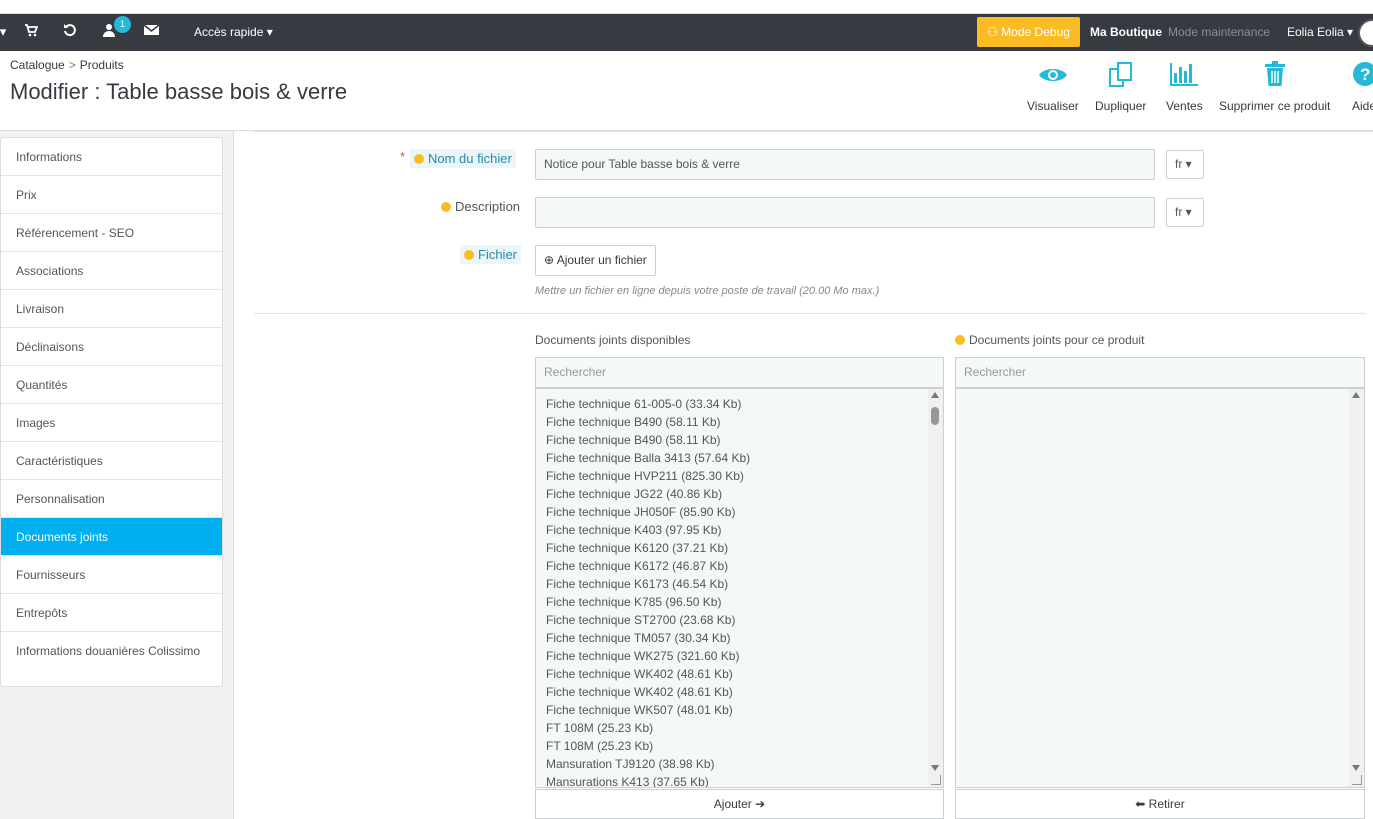  Describe the element at coordinates (739, 476) in the screenshot. I see `list-item: Fiche technique HVP211 (825.30 Kb)` at that location.